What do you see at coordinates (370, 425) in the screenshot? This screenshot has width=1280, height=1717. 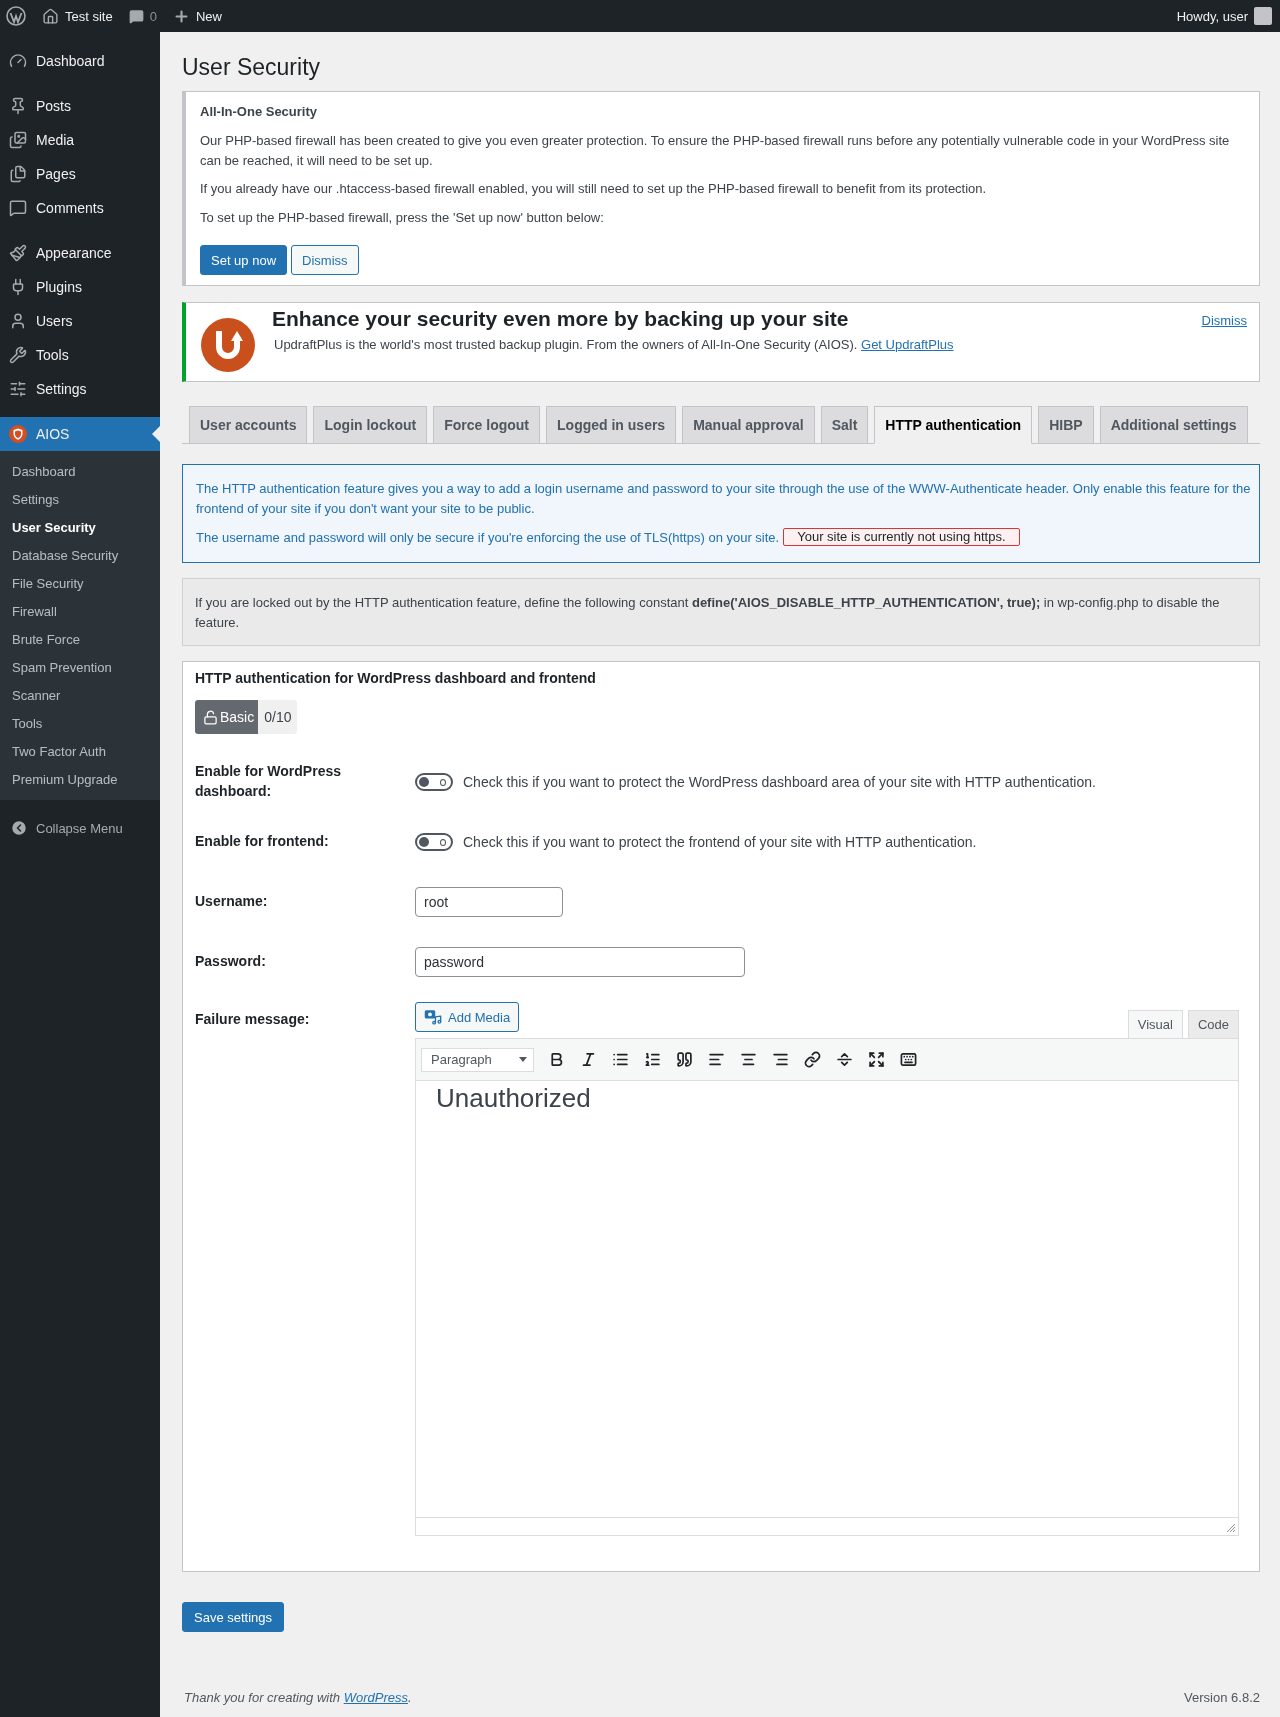 I see `nav-tab: Login lockout` at bounding box center [370, 425].